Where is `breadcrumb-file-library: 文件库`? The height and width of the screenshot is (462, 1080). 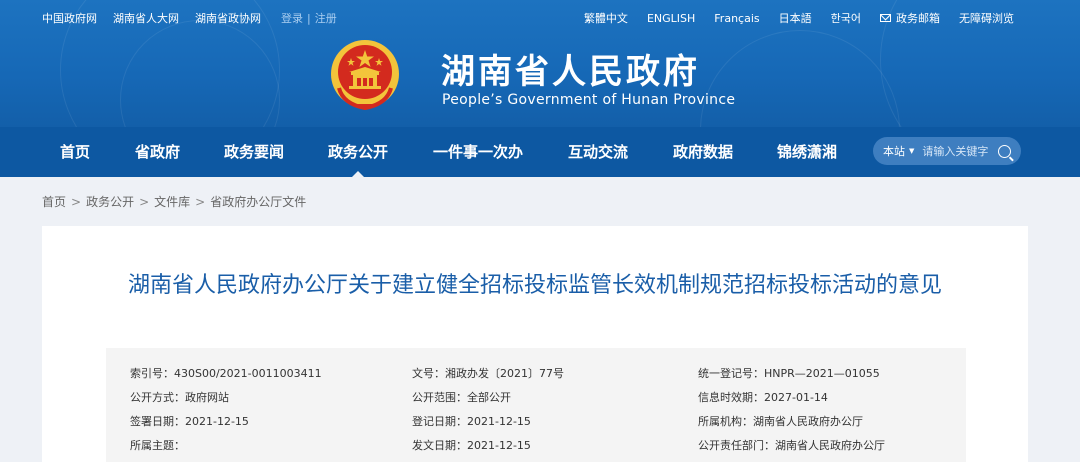
breadcrumb-file-library: 文件库 is located at coordinates (172, 202).